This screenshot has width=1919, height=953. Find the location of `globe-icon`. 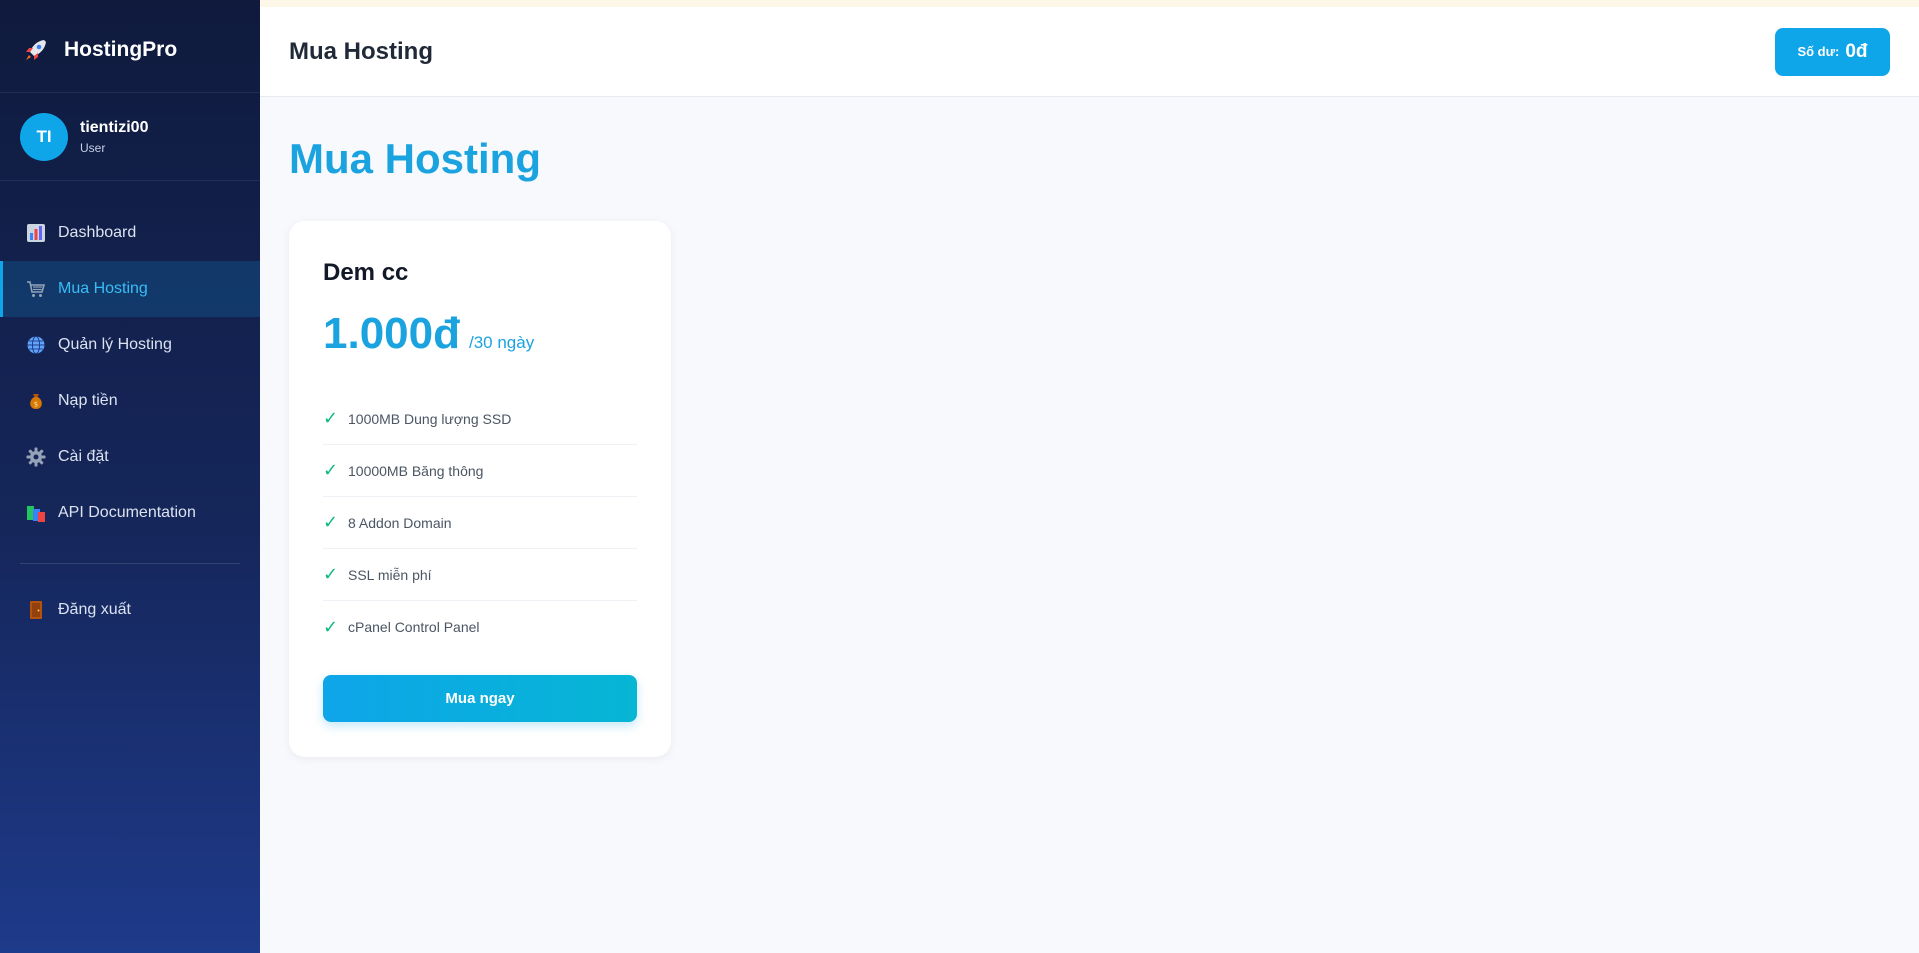

globe-icon is located at coordinates (36, 345).